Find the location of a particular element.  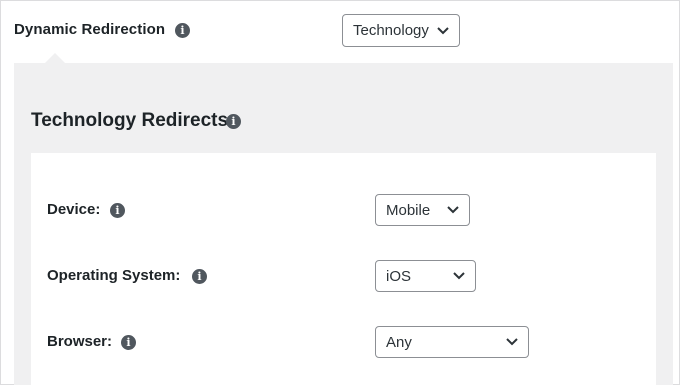

dynamic-redirection-label: Dynamic Redirection is located at coordinates (90, 29).